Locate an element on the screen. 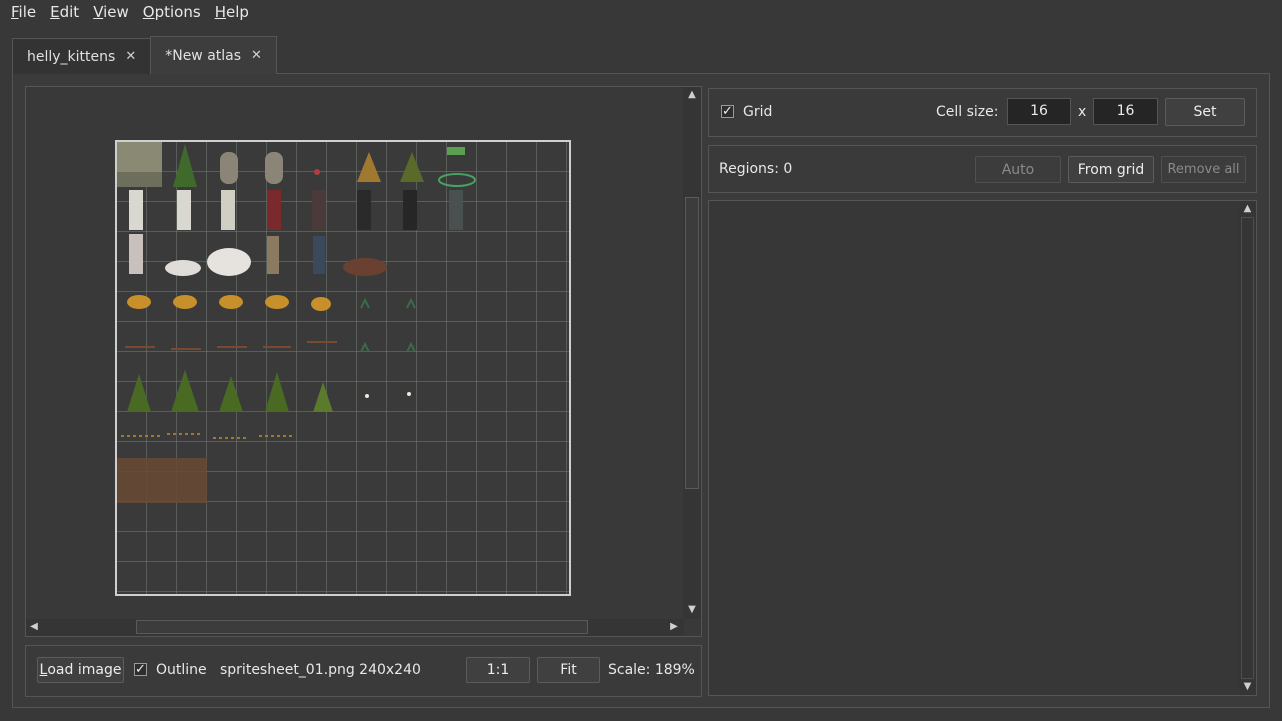 The height and width of the screenshot is (721, 1282). outline-label: Outline is located at coordinates (181, 670).